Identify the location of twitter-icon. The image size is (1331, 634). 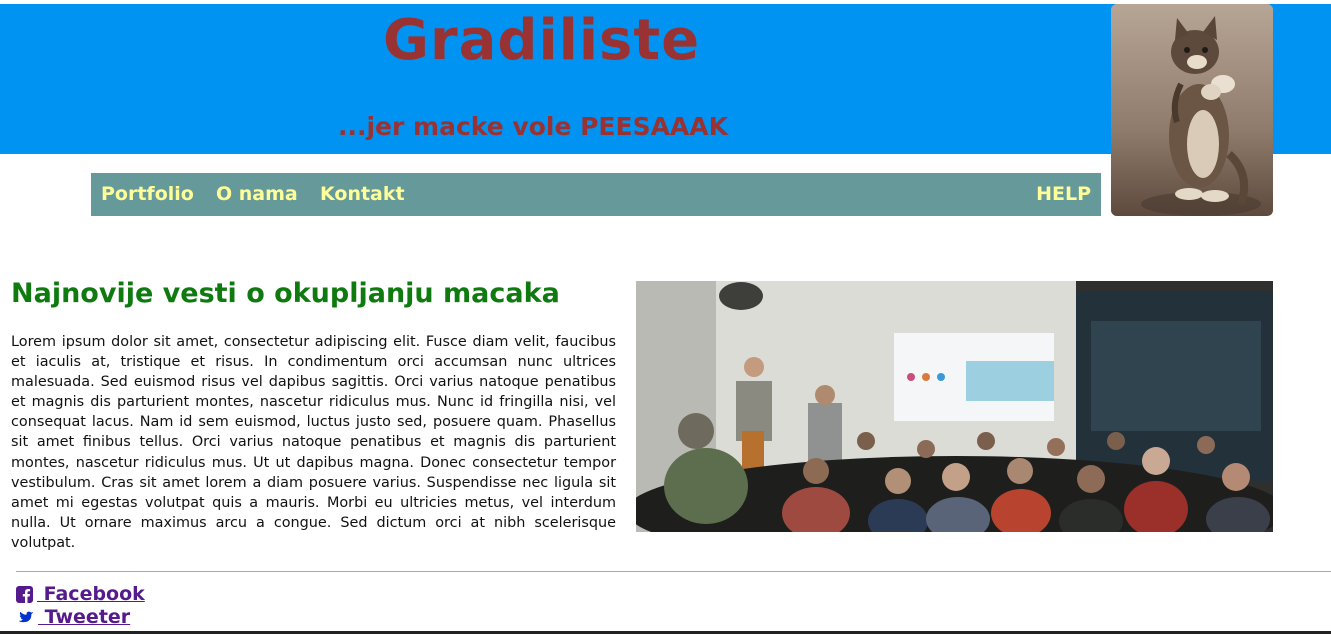
(25, 620).